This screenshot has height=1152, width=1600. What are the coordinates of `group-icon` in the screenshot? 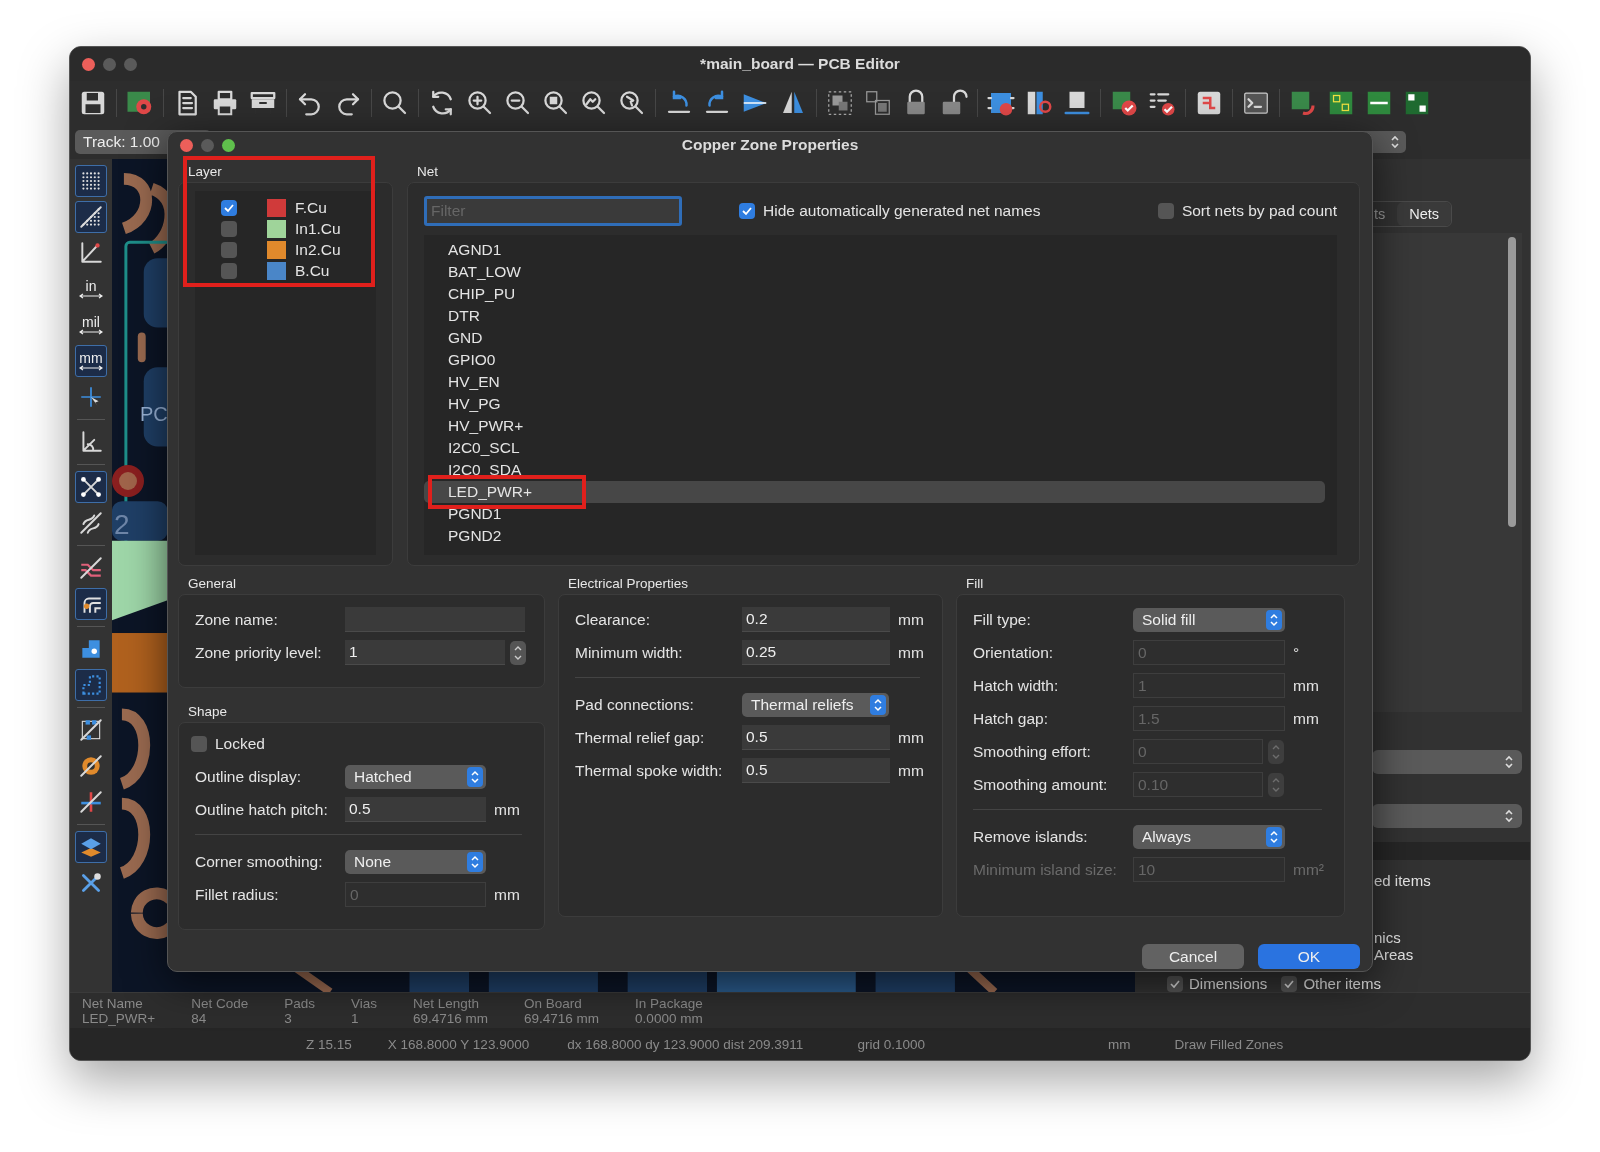 It's located at (840, 103).